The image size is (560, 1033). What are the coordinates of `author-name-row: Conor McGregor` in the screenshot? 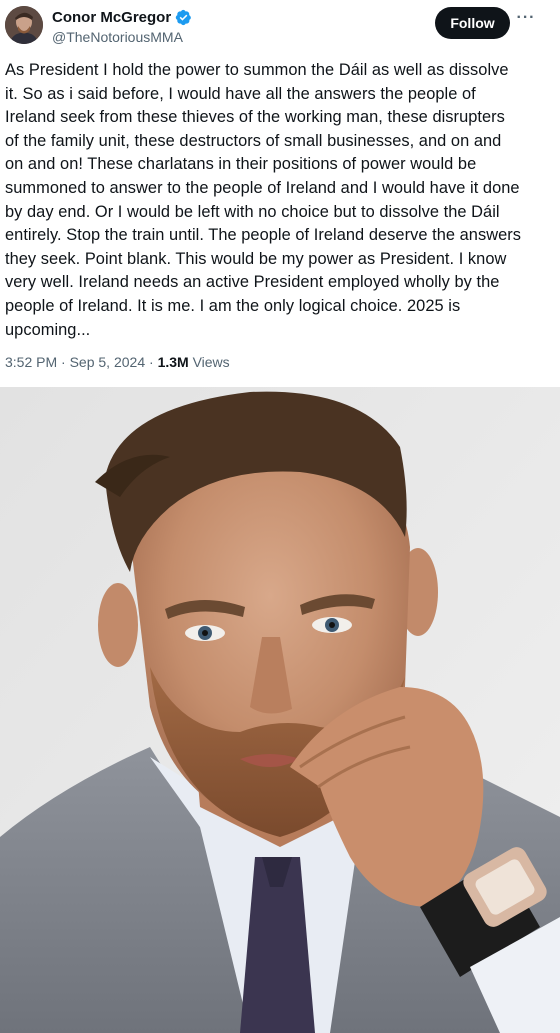 It's located at (122, 17).